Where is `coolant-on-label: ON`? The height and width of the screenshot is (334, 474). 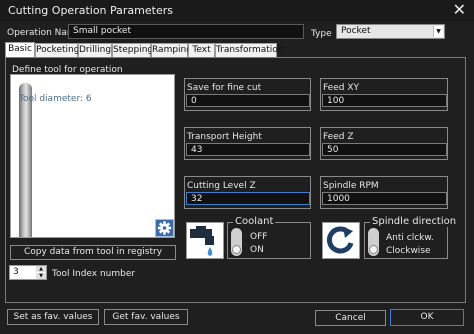
coolant-on-label: ON is located at coordinates (257, 250).